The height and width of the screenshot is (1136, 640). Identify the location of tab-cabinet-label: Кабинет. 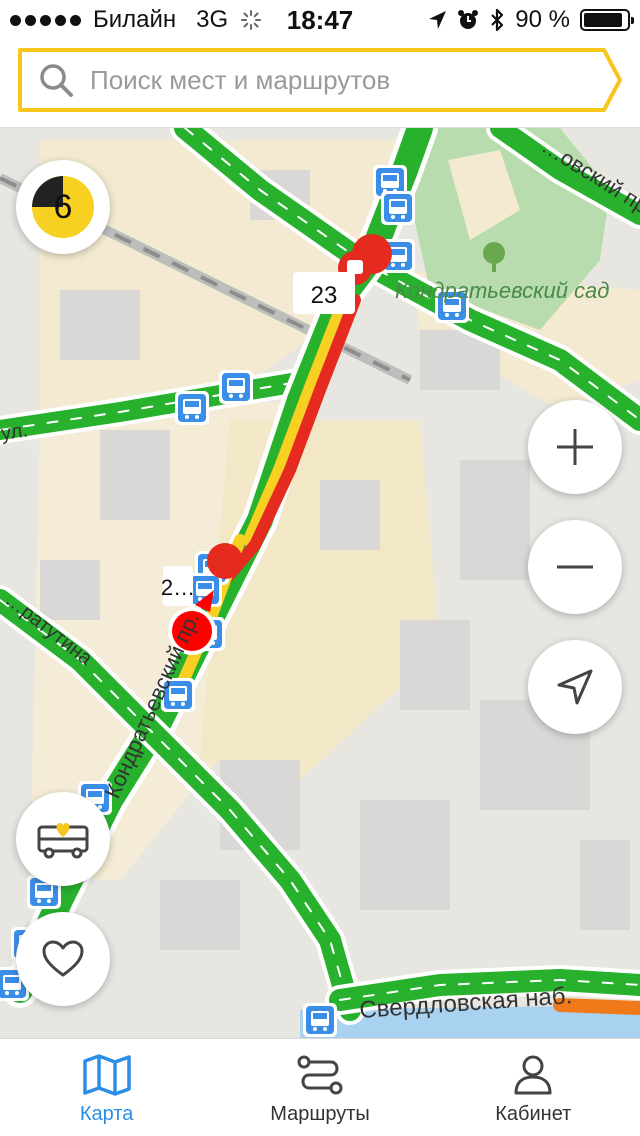
(533, 1114).